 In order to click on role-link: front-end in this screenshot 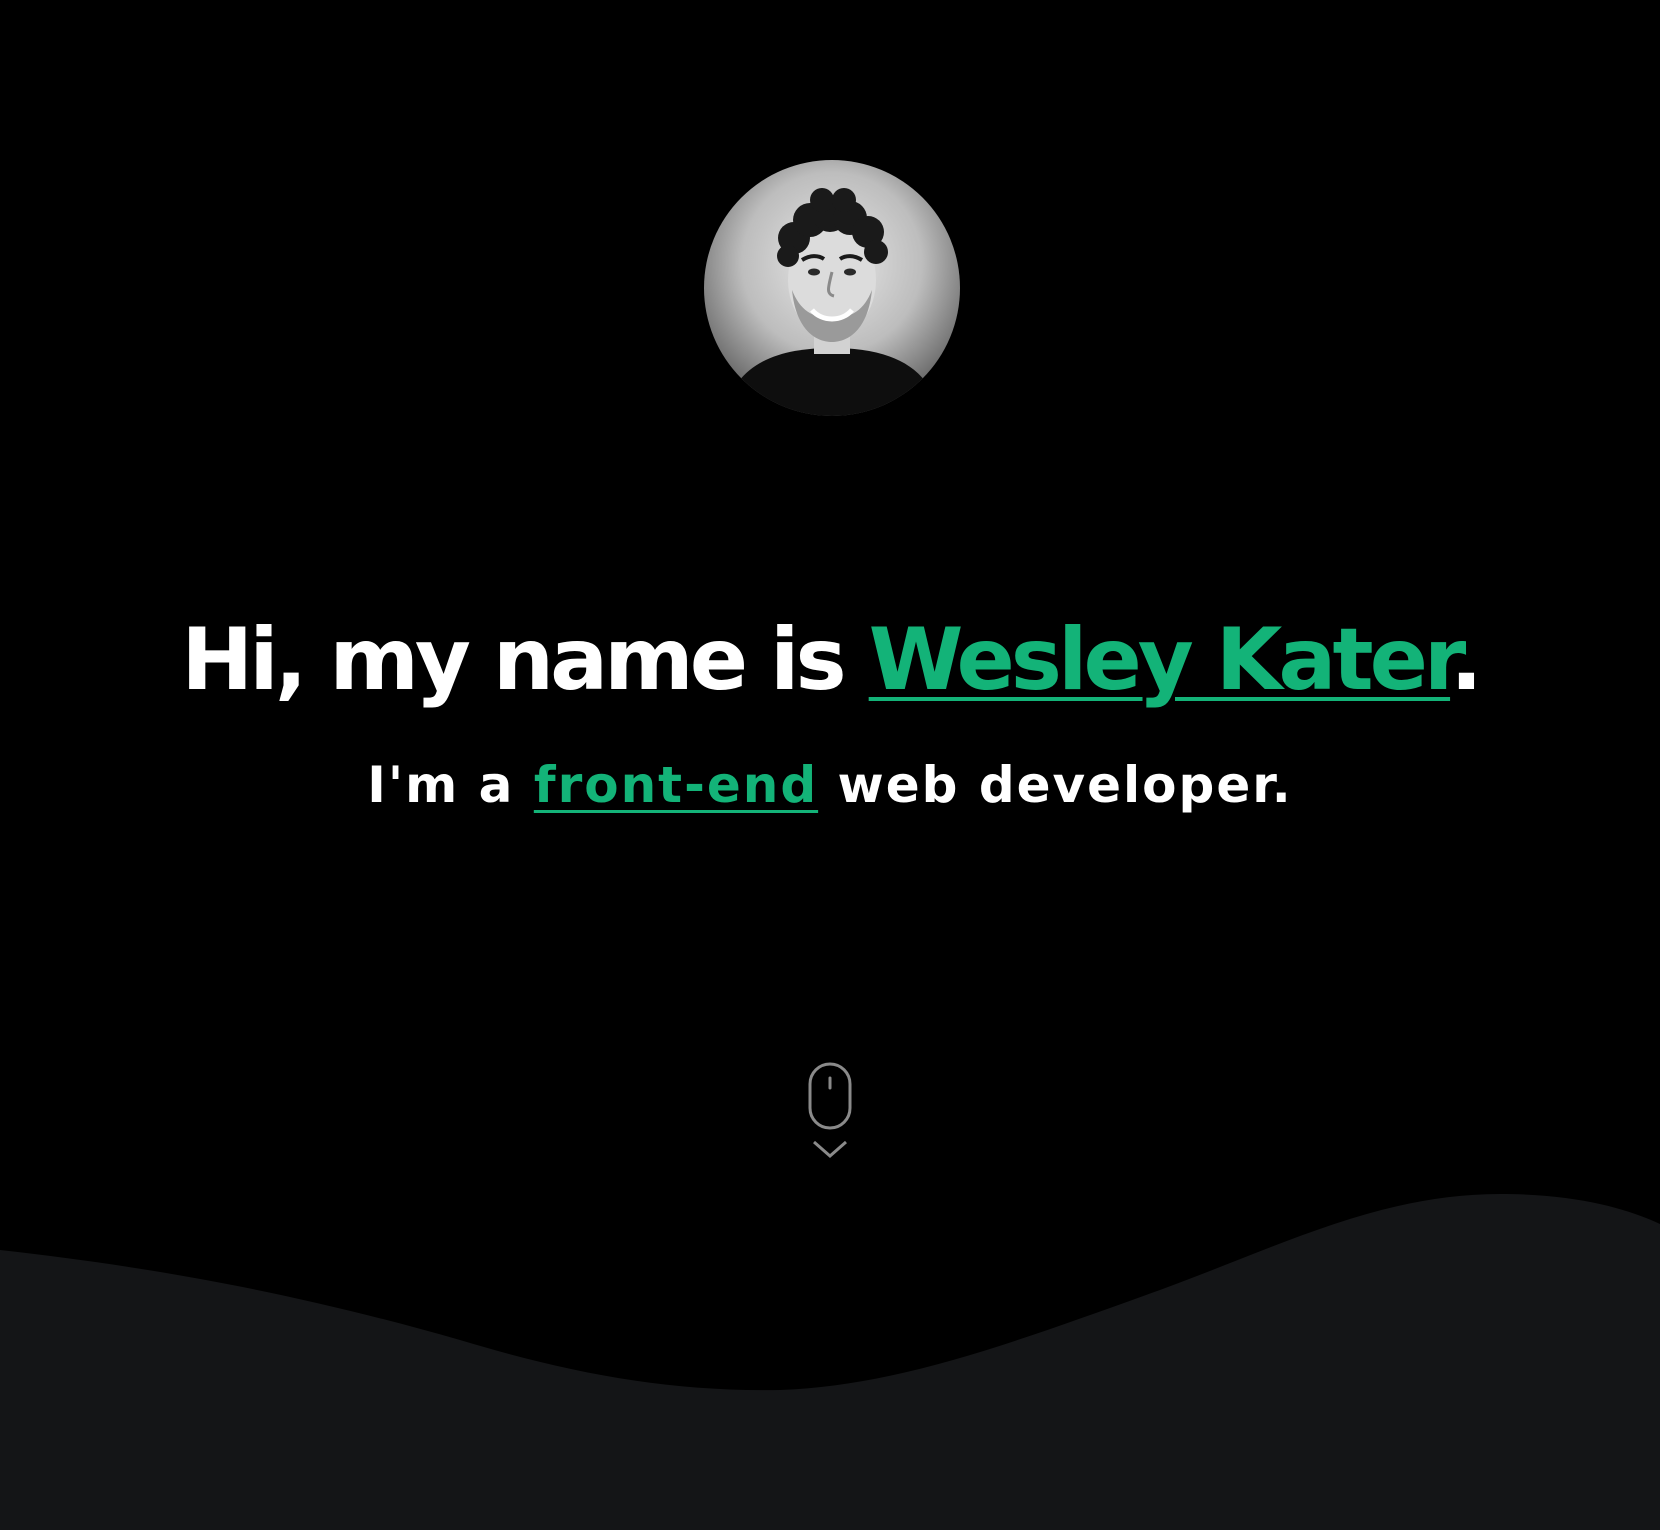, I will do `click(676, 785)`.